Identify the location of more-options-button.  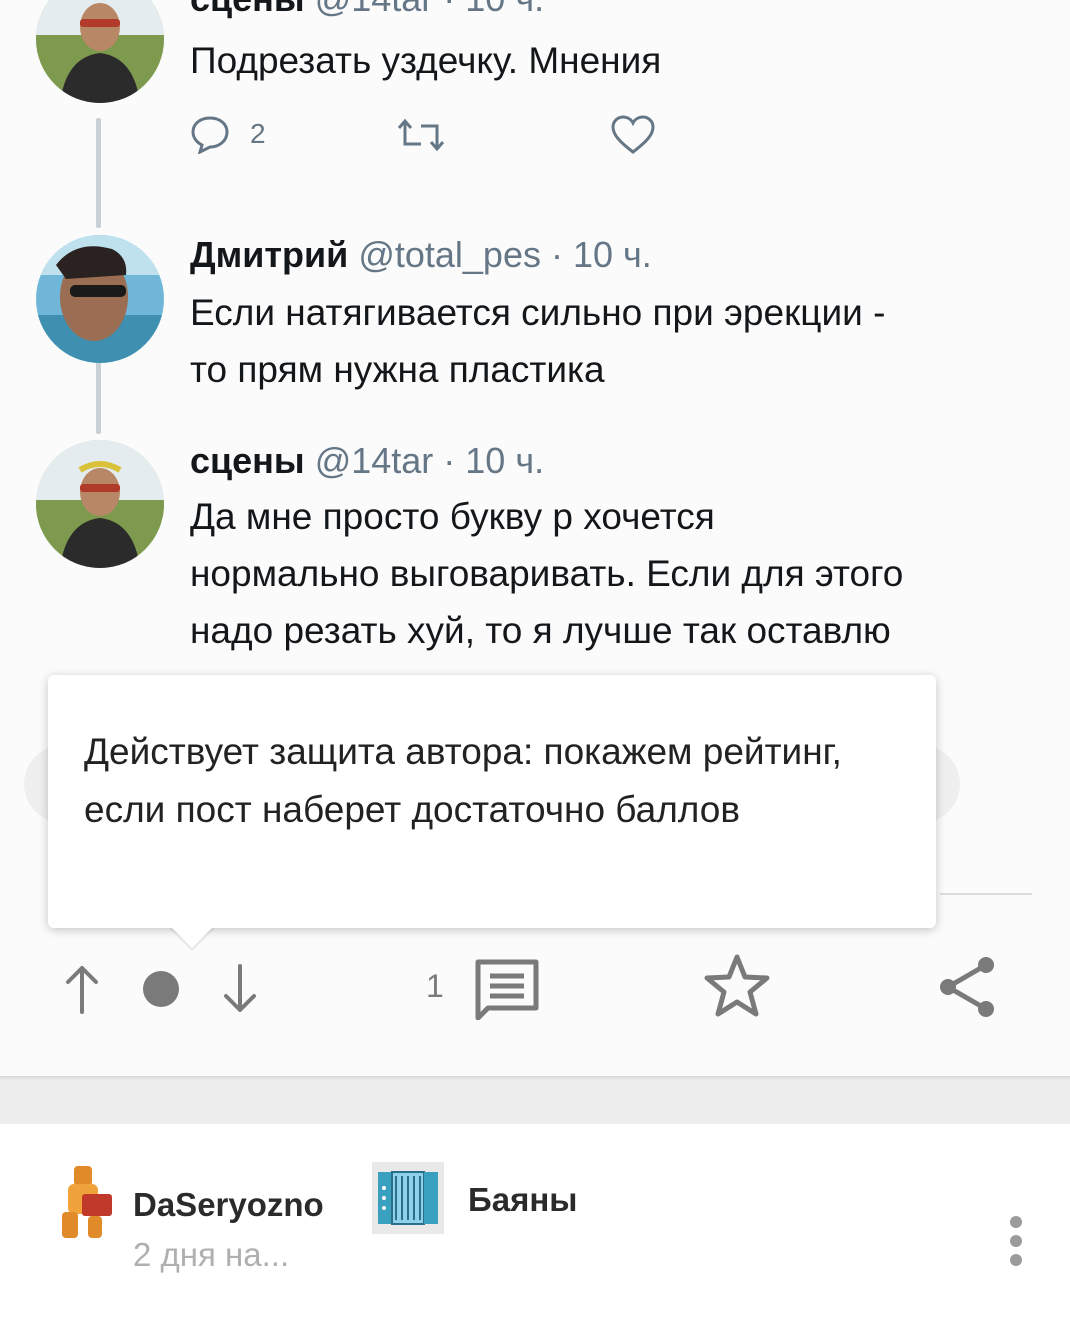
(1016, 1241).